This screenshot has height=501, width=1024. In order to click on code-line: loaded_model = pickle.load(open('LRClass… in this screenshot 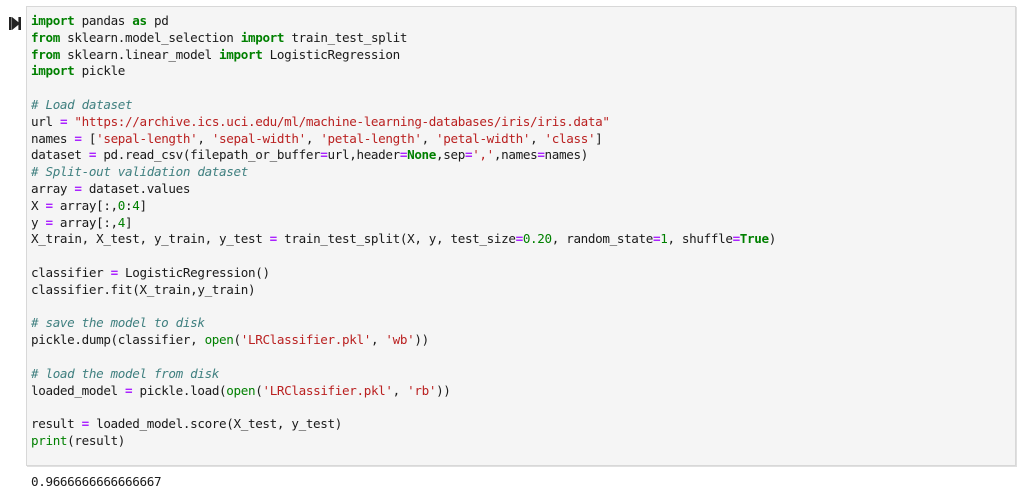, I will do `click(403, 391)`.